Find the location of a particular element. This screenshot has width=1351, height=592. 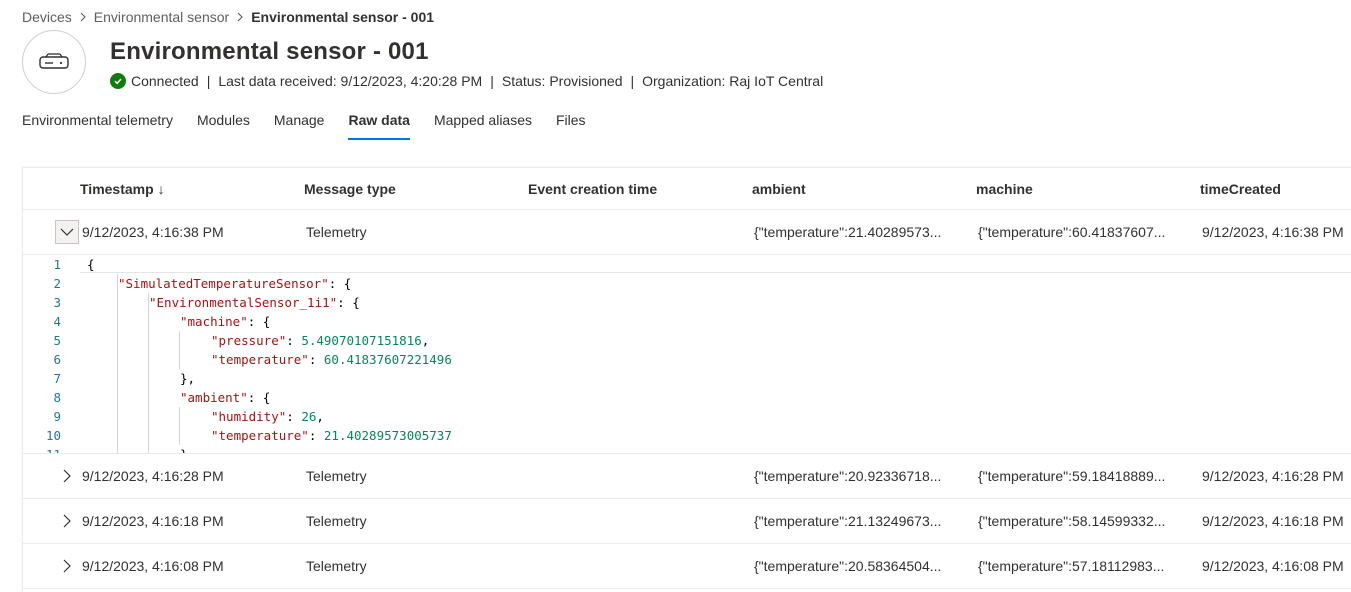

code-text: "temperature": 60.41837607221496 is located at coordinates (331, 359).